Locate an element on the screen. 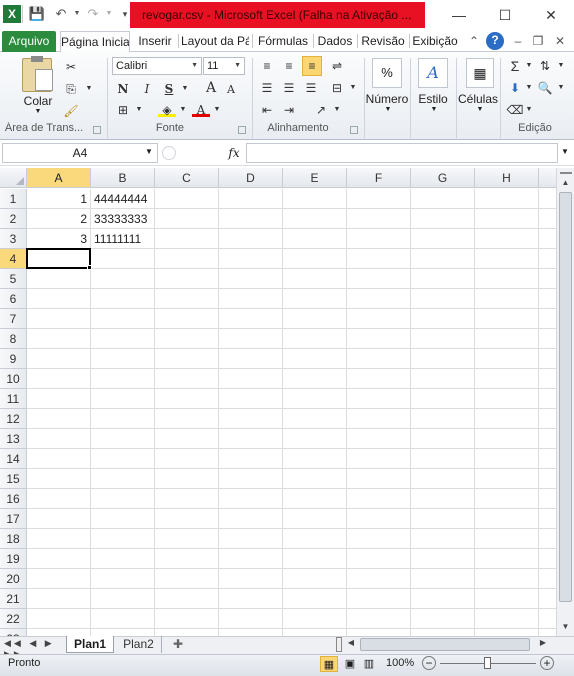 This screenshot has width=574, height=676. cell-h12 is located at coordinates (507, 419).